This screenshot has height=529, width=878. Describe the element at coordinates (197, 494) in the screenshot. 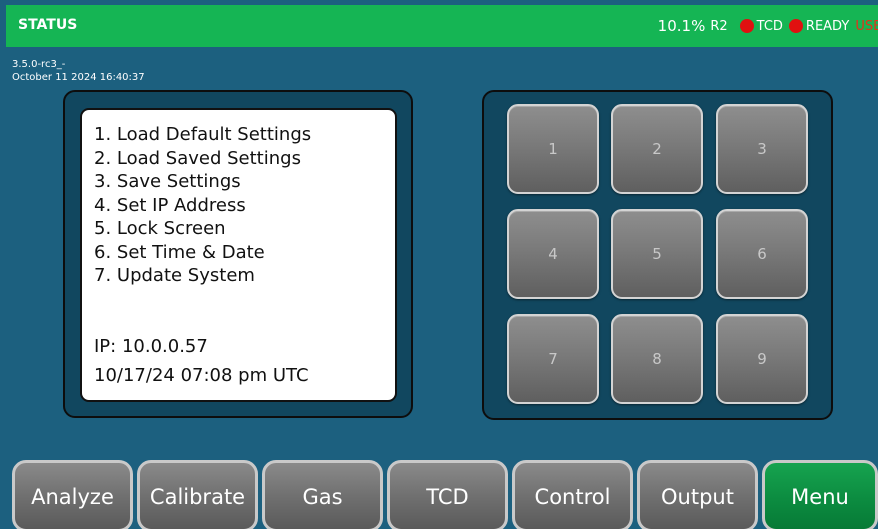

I see `tab-calibrate: Calibrate` at that location.